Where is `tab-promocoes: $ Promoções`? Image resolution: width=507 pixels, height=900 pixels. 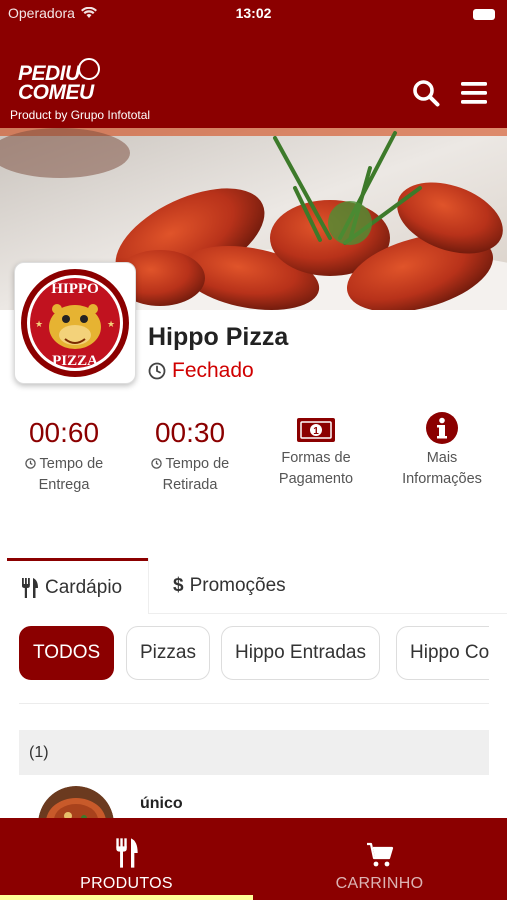
tab-promocoes: $ Promoções is located at coordinates (229, 586).